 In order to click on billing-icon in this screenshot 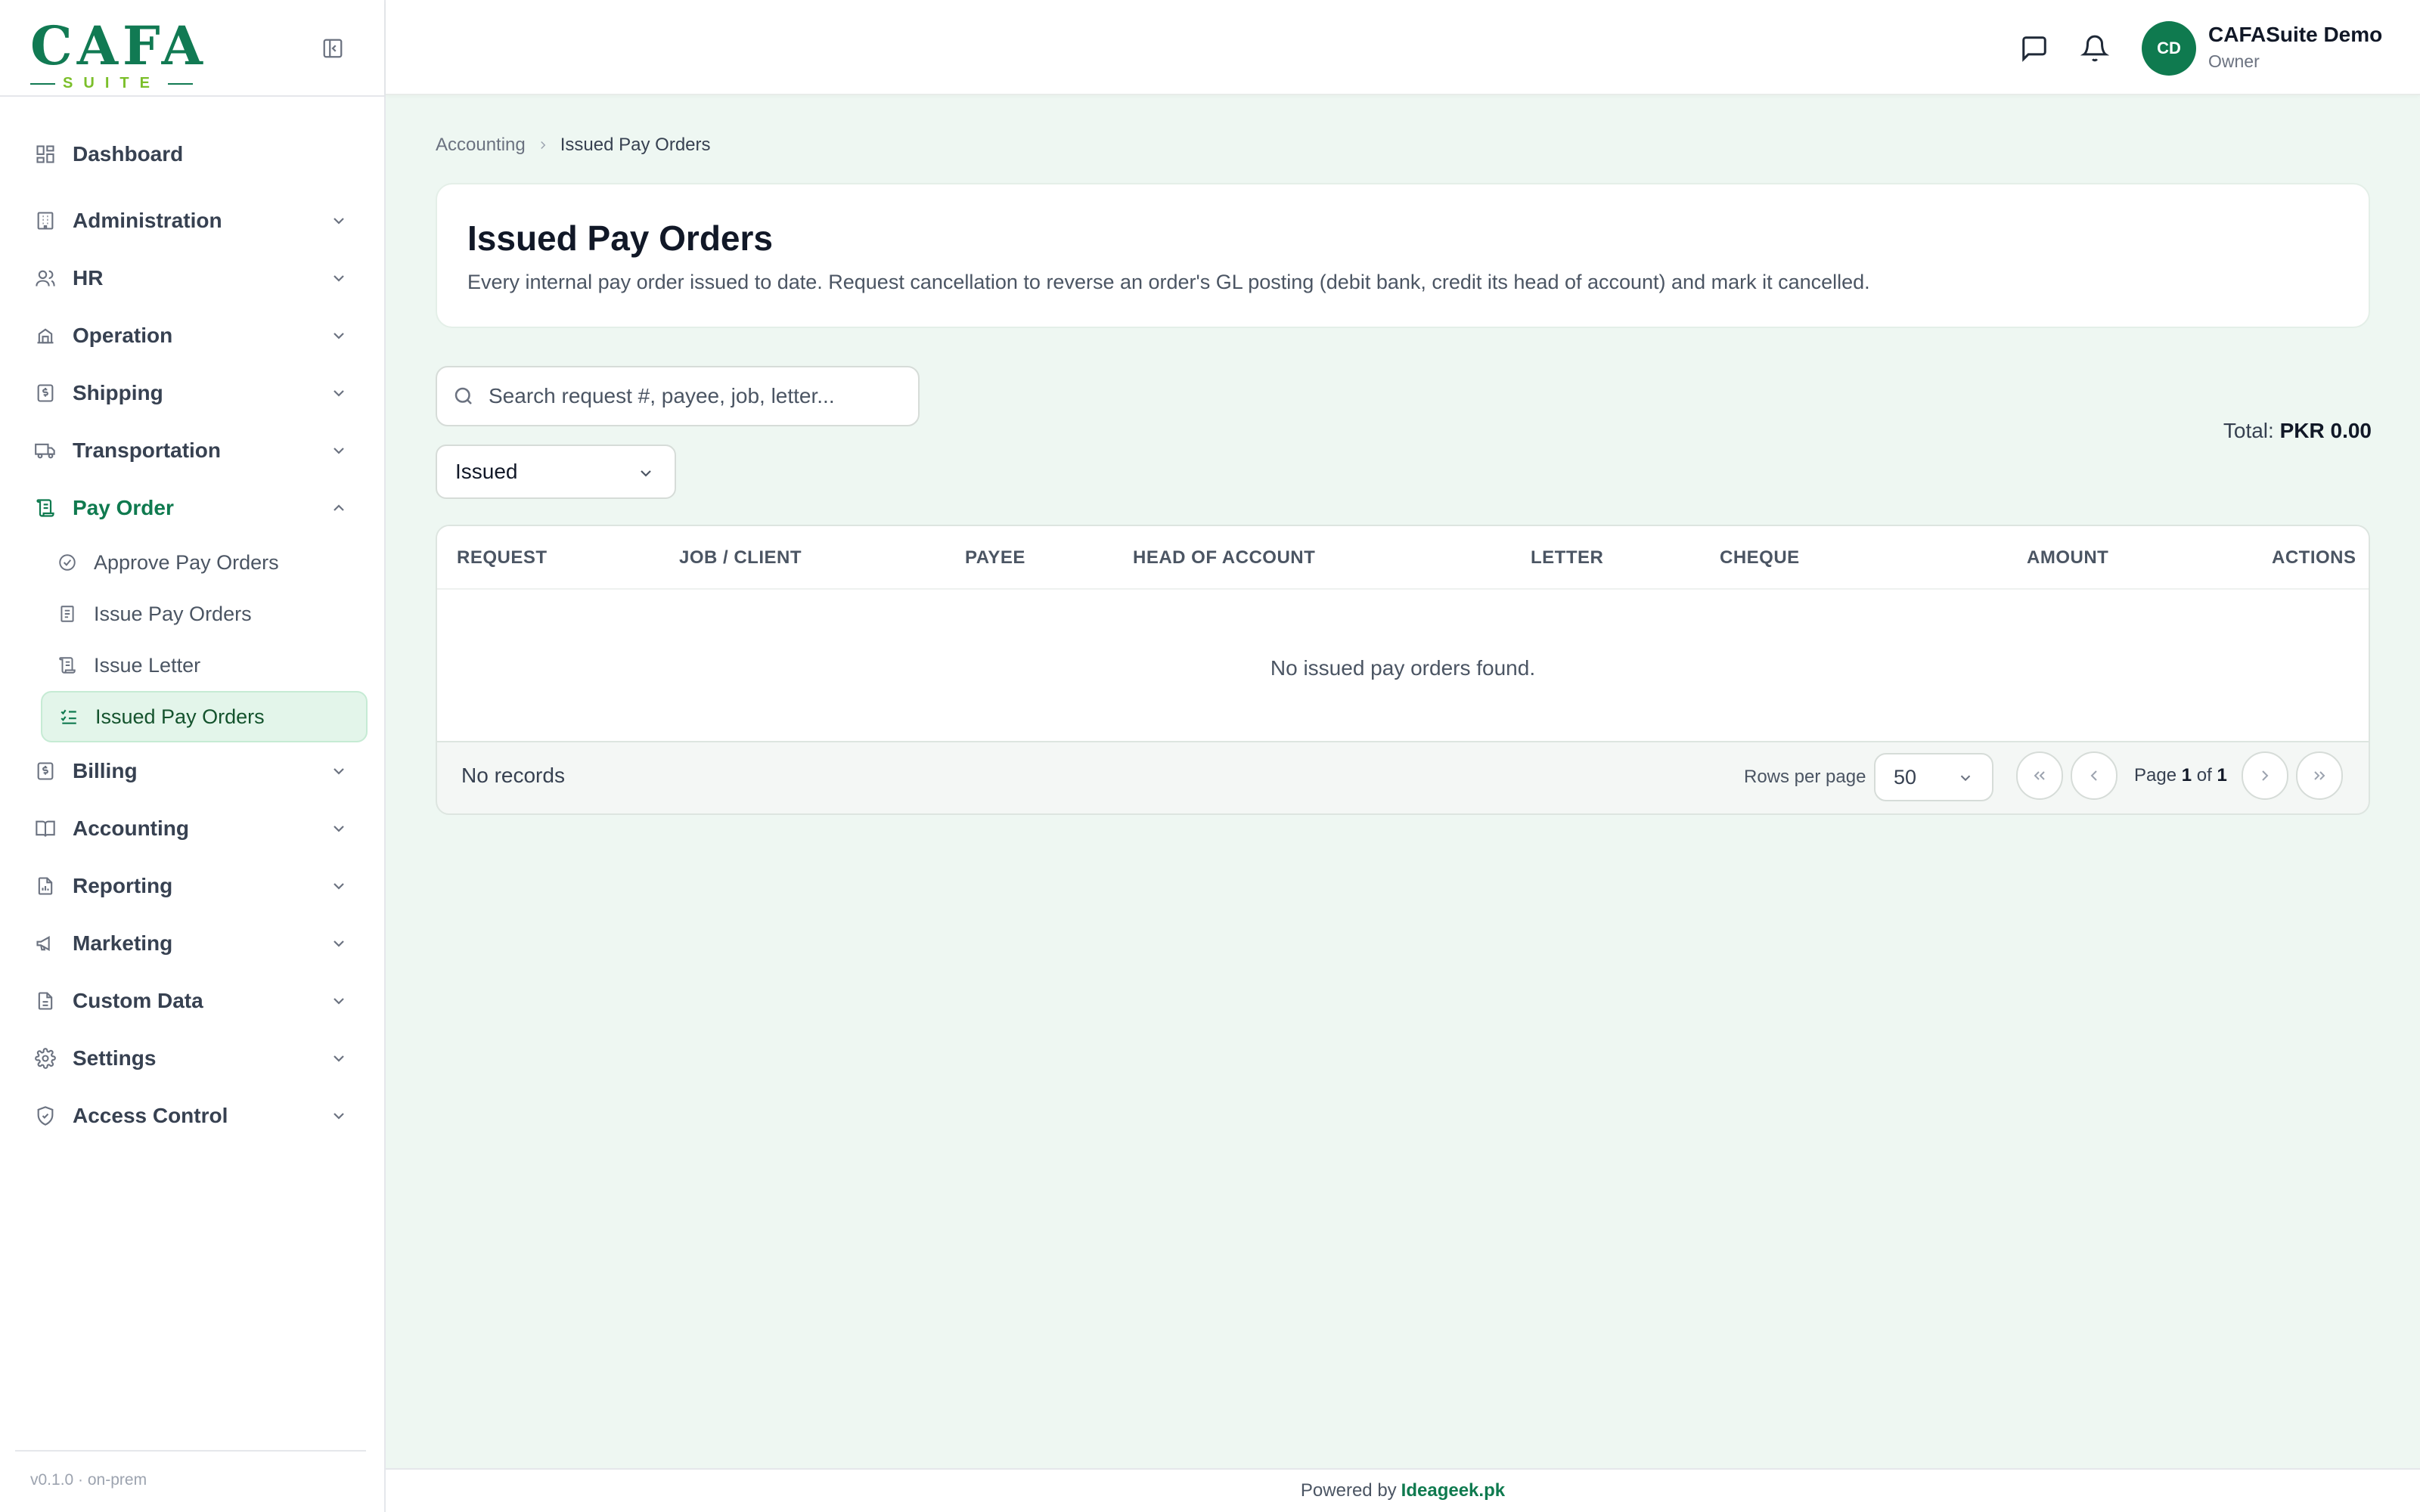, I will do `click(45, 771)`.